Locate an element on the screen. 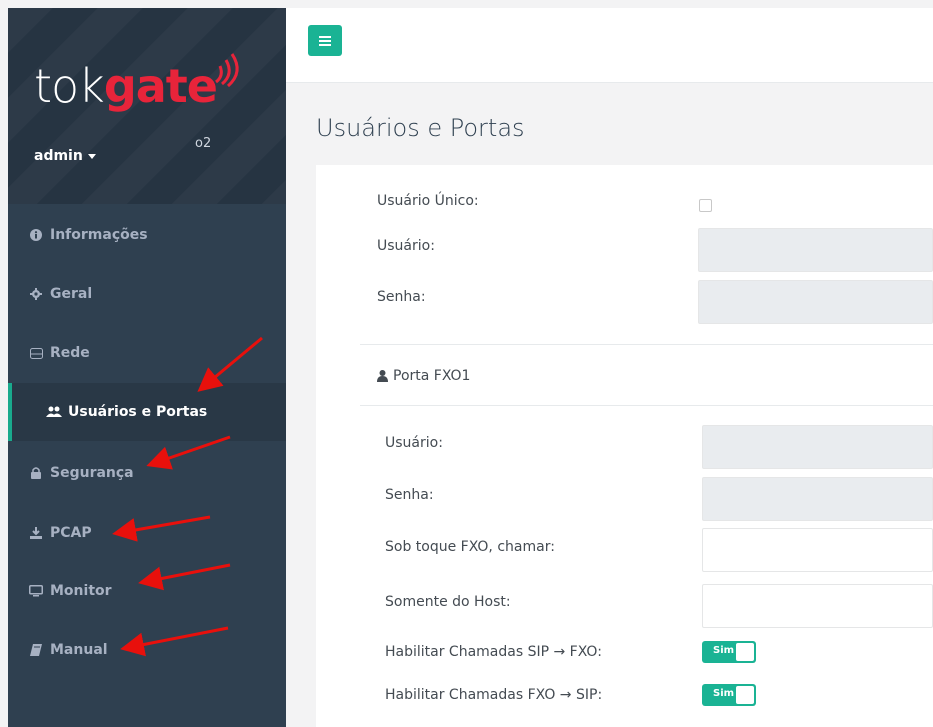 The image size is (933, 727). enable-fxo-sip-label: Habilitar Chamadas FXO → SIP: is located at coordinates (494, 695).